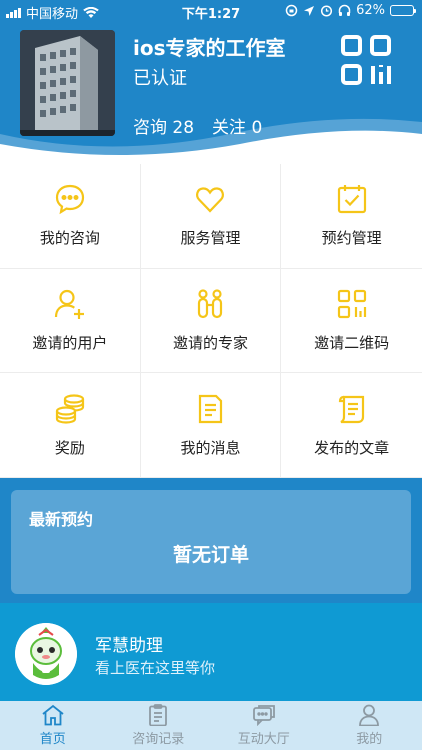  I want to click on follow-stat: 关注 0, so click(237, 125).